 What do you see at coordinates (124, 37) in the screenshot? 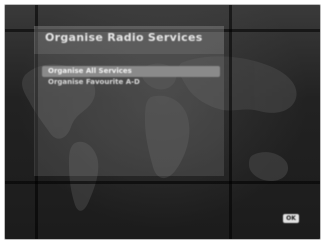
I see `page-title: Organise Radio Services` at bounding box center [124, 37].